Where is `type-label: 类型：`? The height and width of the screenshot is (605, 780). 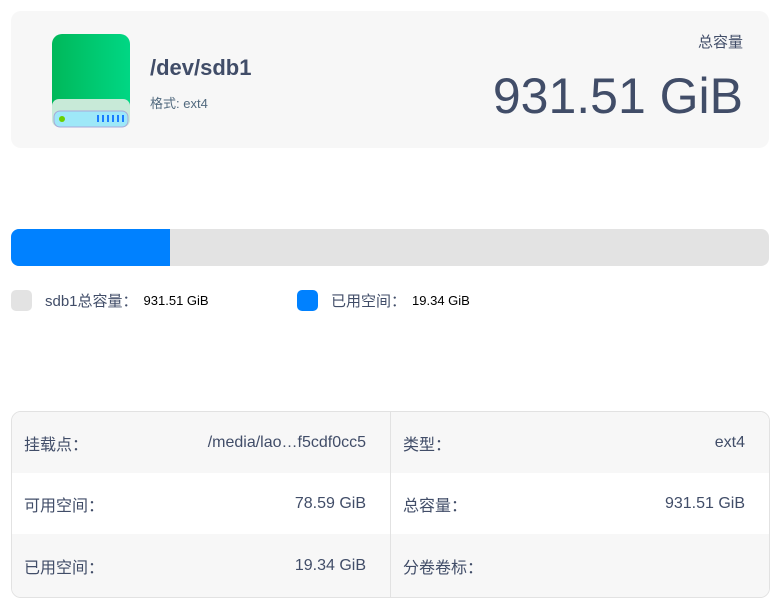
type-label: 类型： is located at coordinates (427, 445).